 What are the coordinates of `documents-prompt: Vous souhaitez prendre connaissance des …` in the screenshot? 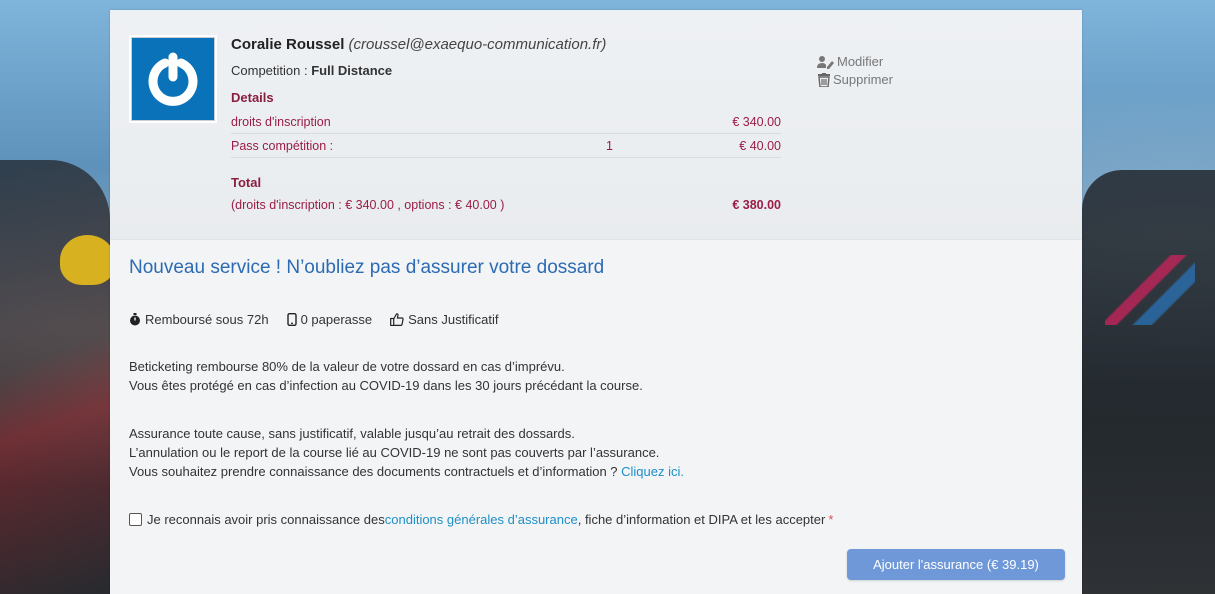 It's located at (375, 471).